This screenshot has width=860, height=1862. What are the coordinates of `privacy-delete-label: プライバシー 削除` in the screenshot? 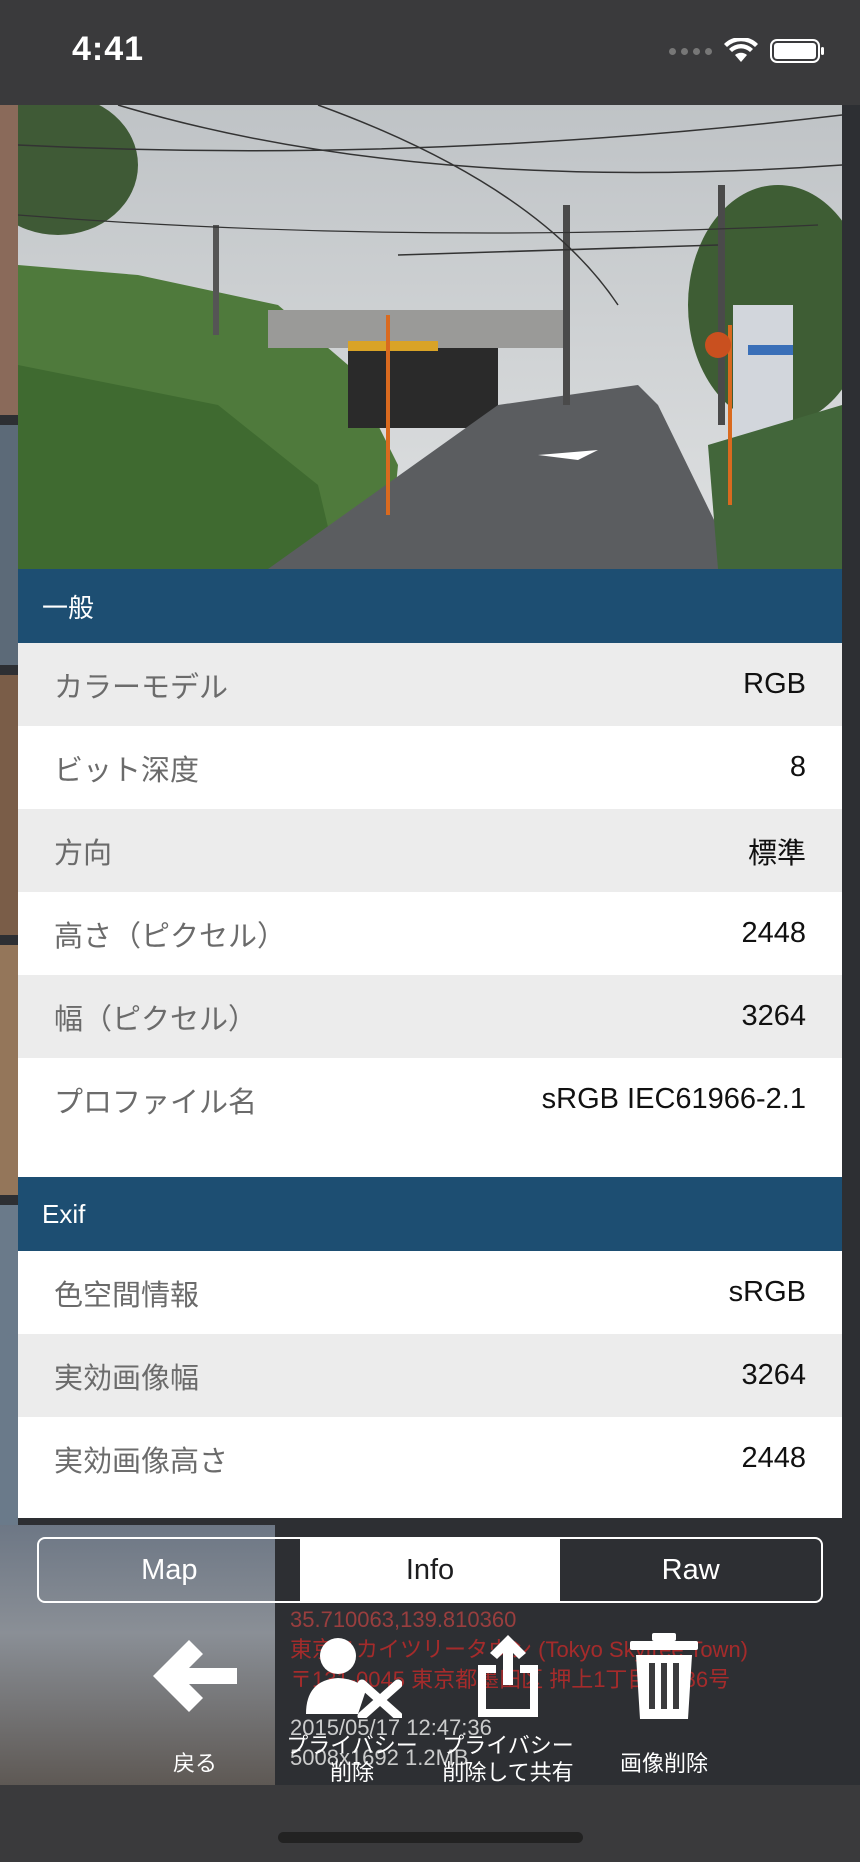 It's located at (352, 1759).